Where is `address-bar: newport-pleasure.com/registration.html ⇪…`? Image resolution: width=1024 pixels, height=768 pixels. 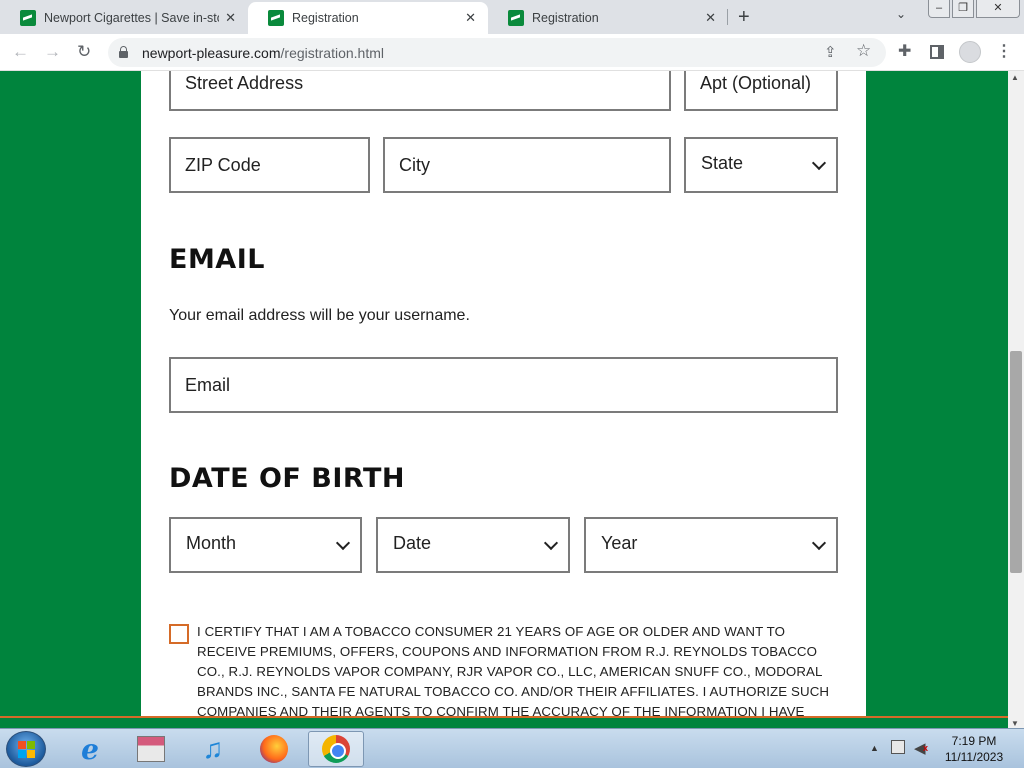 address-bar: newport-pleasure.com/registration.html ⇪… is located at coordinates (497, 52).